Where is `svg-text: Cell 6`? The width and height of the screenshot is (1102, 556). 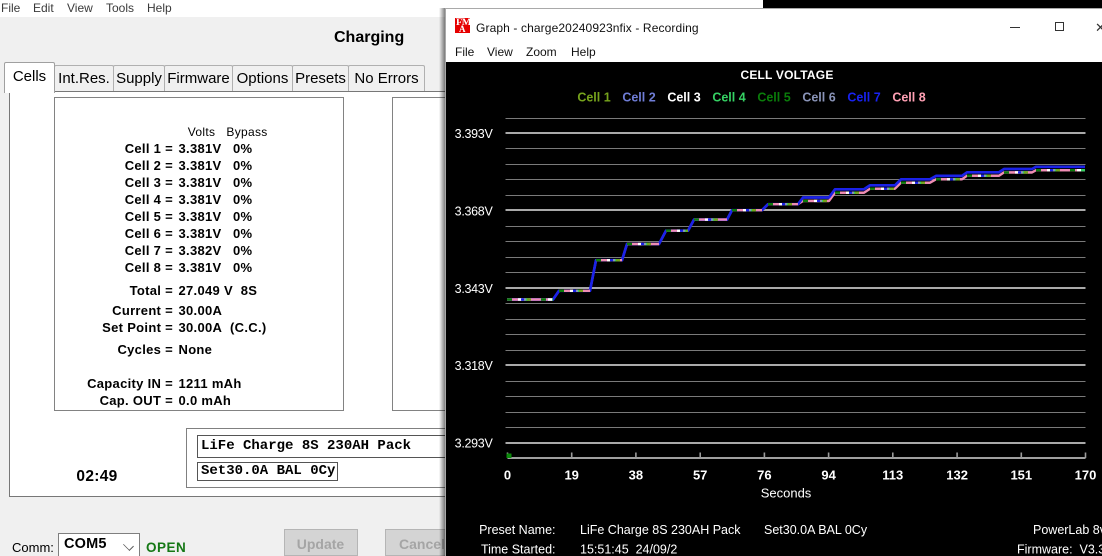
svg-text: Cell 6 is located at coordinates (818, 98).